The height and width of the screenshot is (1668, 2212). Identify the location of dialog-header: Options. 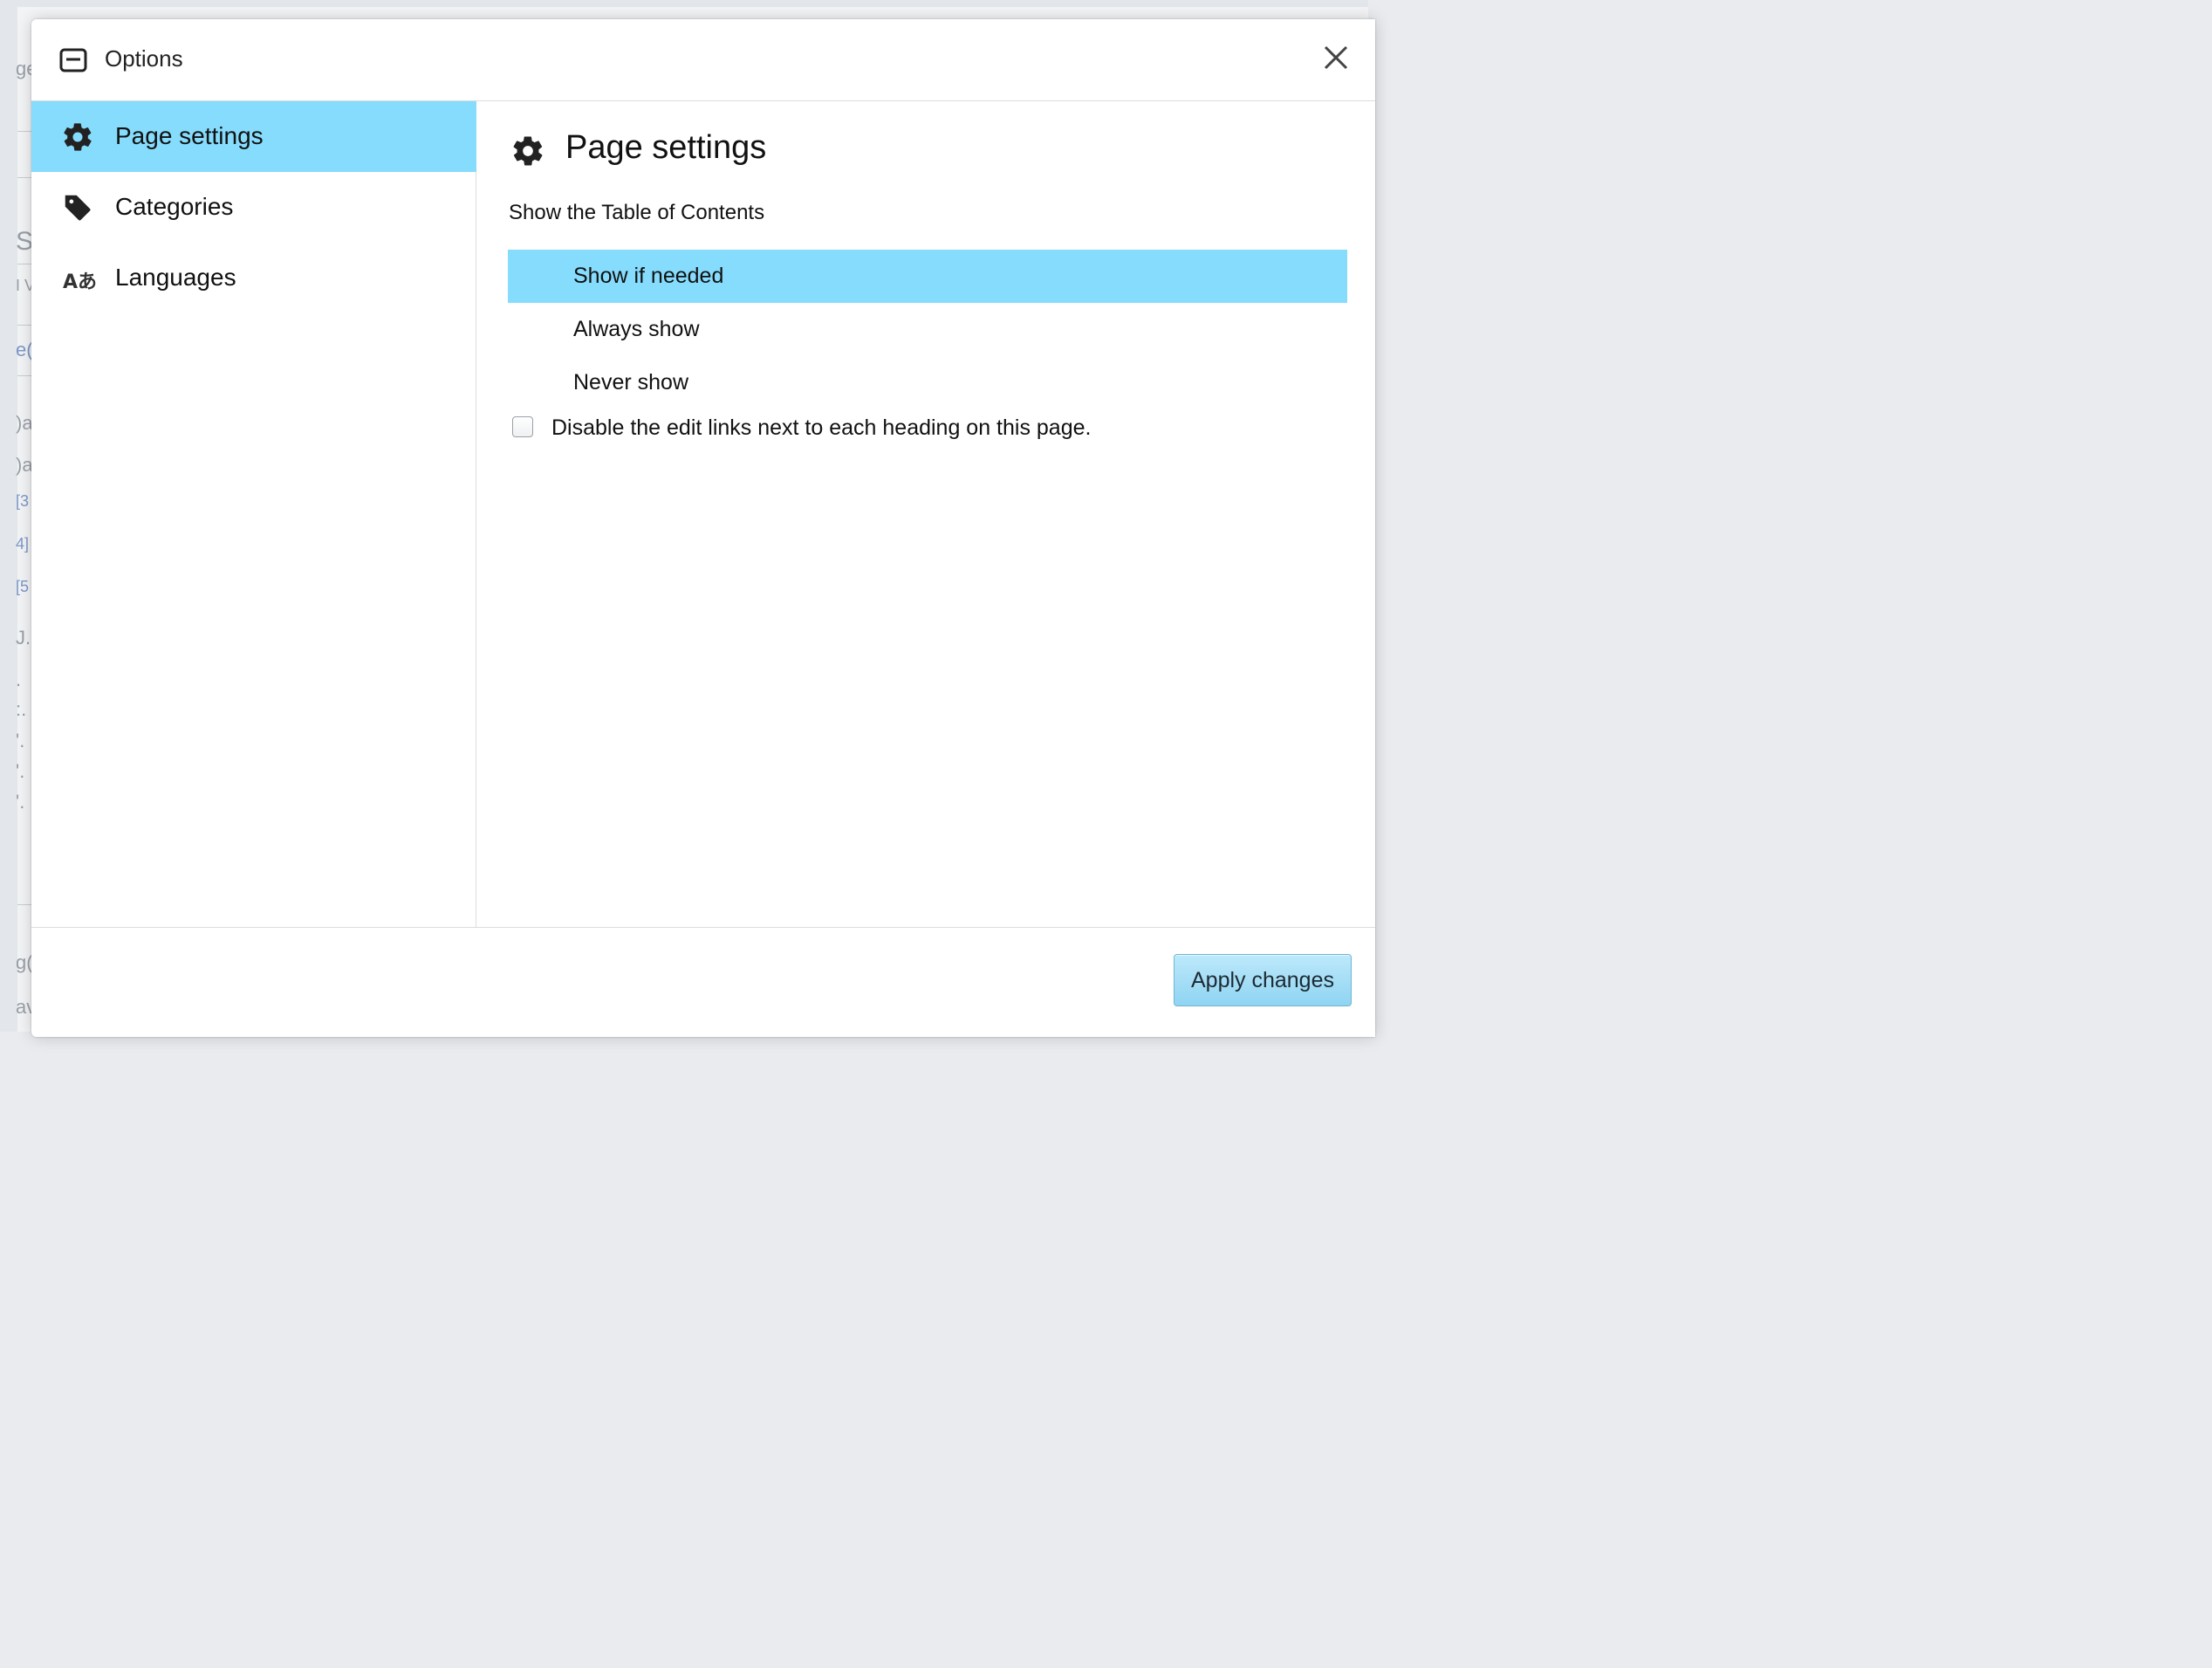
(703, 60).